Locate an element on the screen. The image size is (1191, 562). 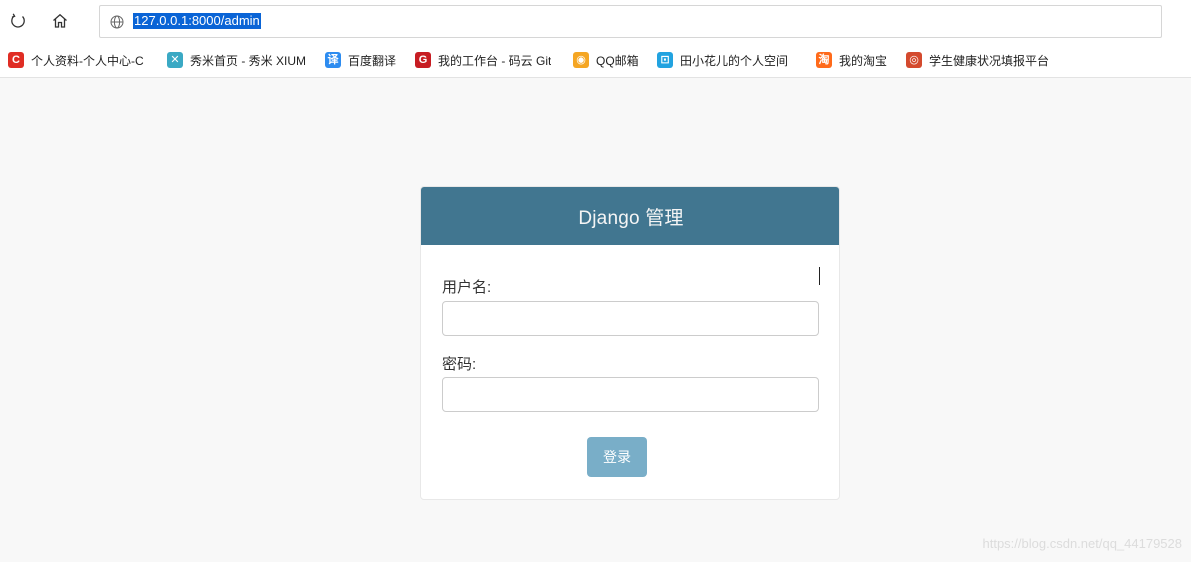
bookmark-item: 淘我的淘宝 is located at coordinates (857, 60).